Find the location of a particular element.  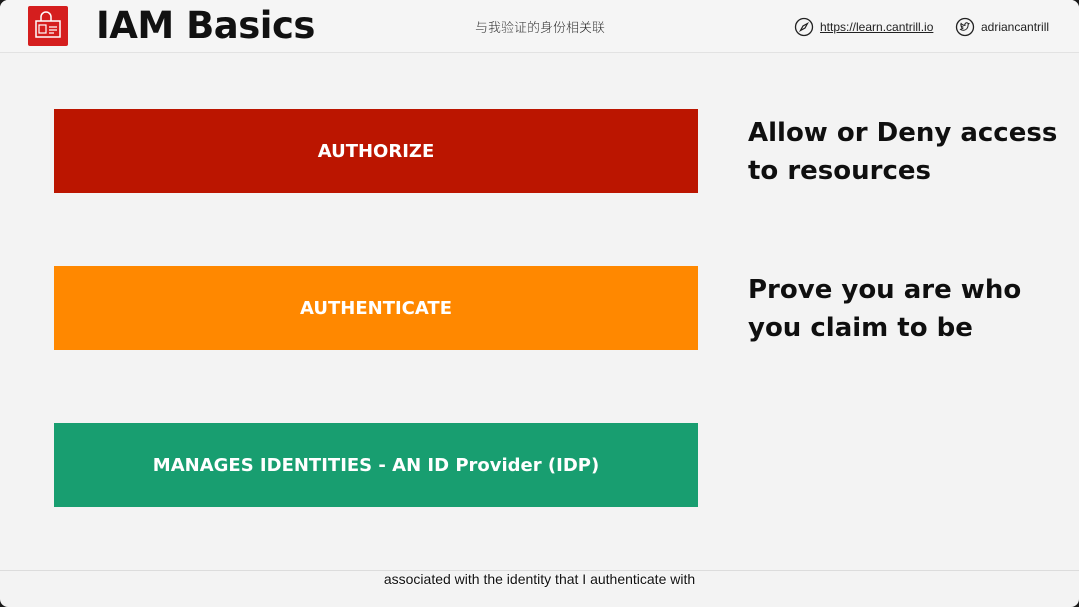

authenticate-description-line2: you claim to be is located at coordinates (860, 328).